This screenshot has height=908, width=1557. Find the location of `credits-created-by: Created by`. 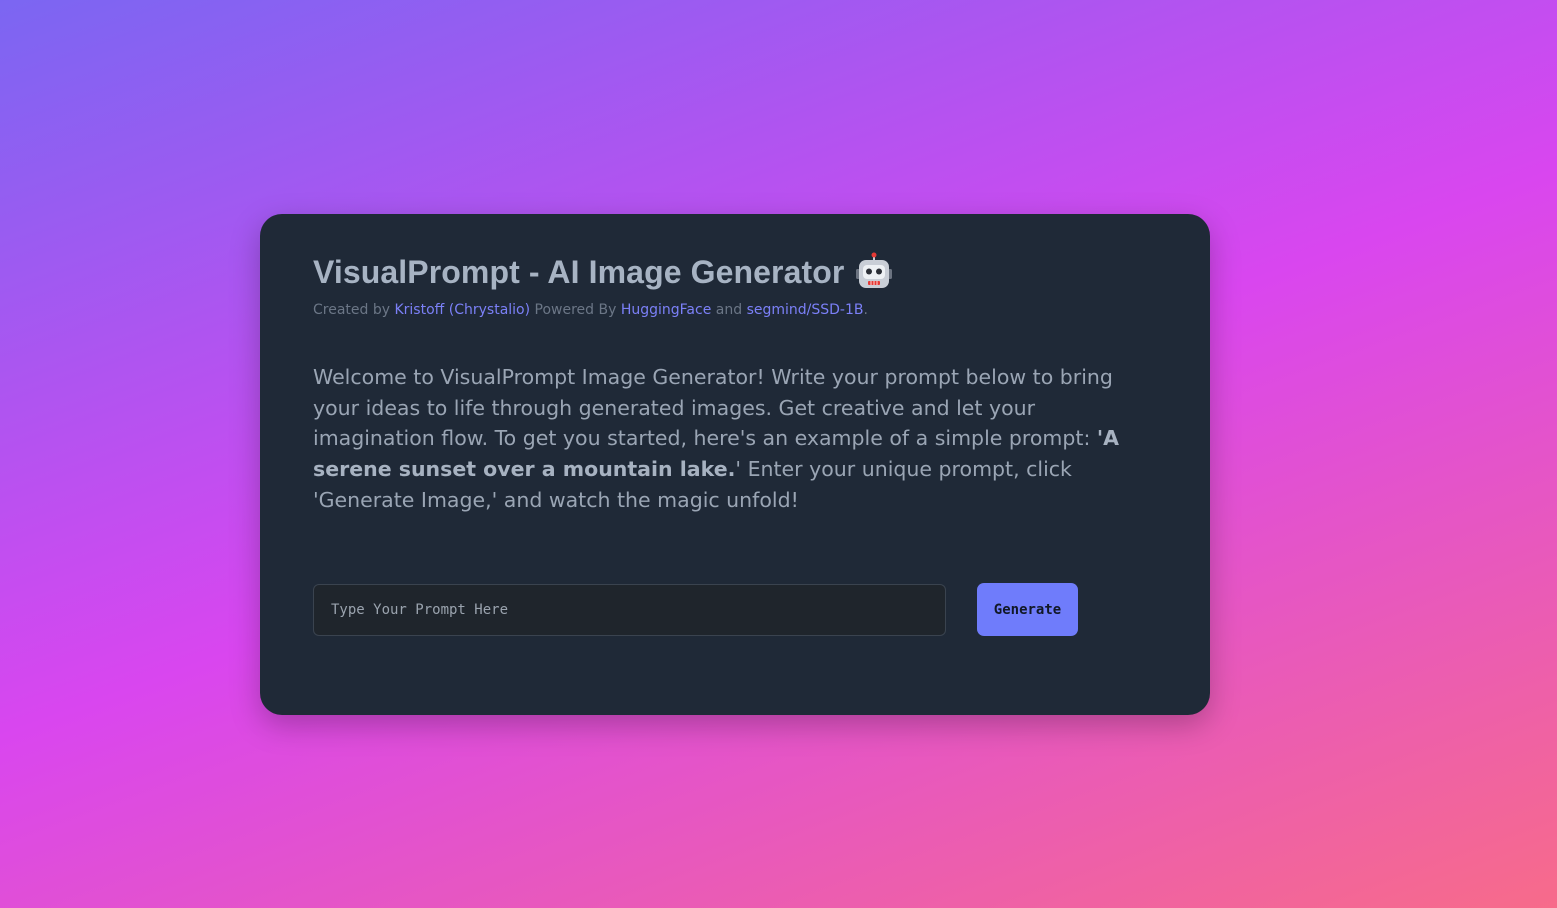

credits-created-by: Created by is located at coordinates (354, 310).